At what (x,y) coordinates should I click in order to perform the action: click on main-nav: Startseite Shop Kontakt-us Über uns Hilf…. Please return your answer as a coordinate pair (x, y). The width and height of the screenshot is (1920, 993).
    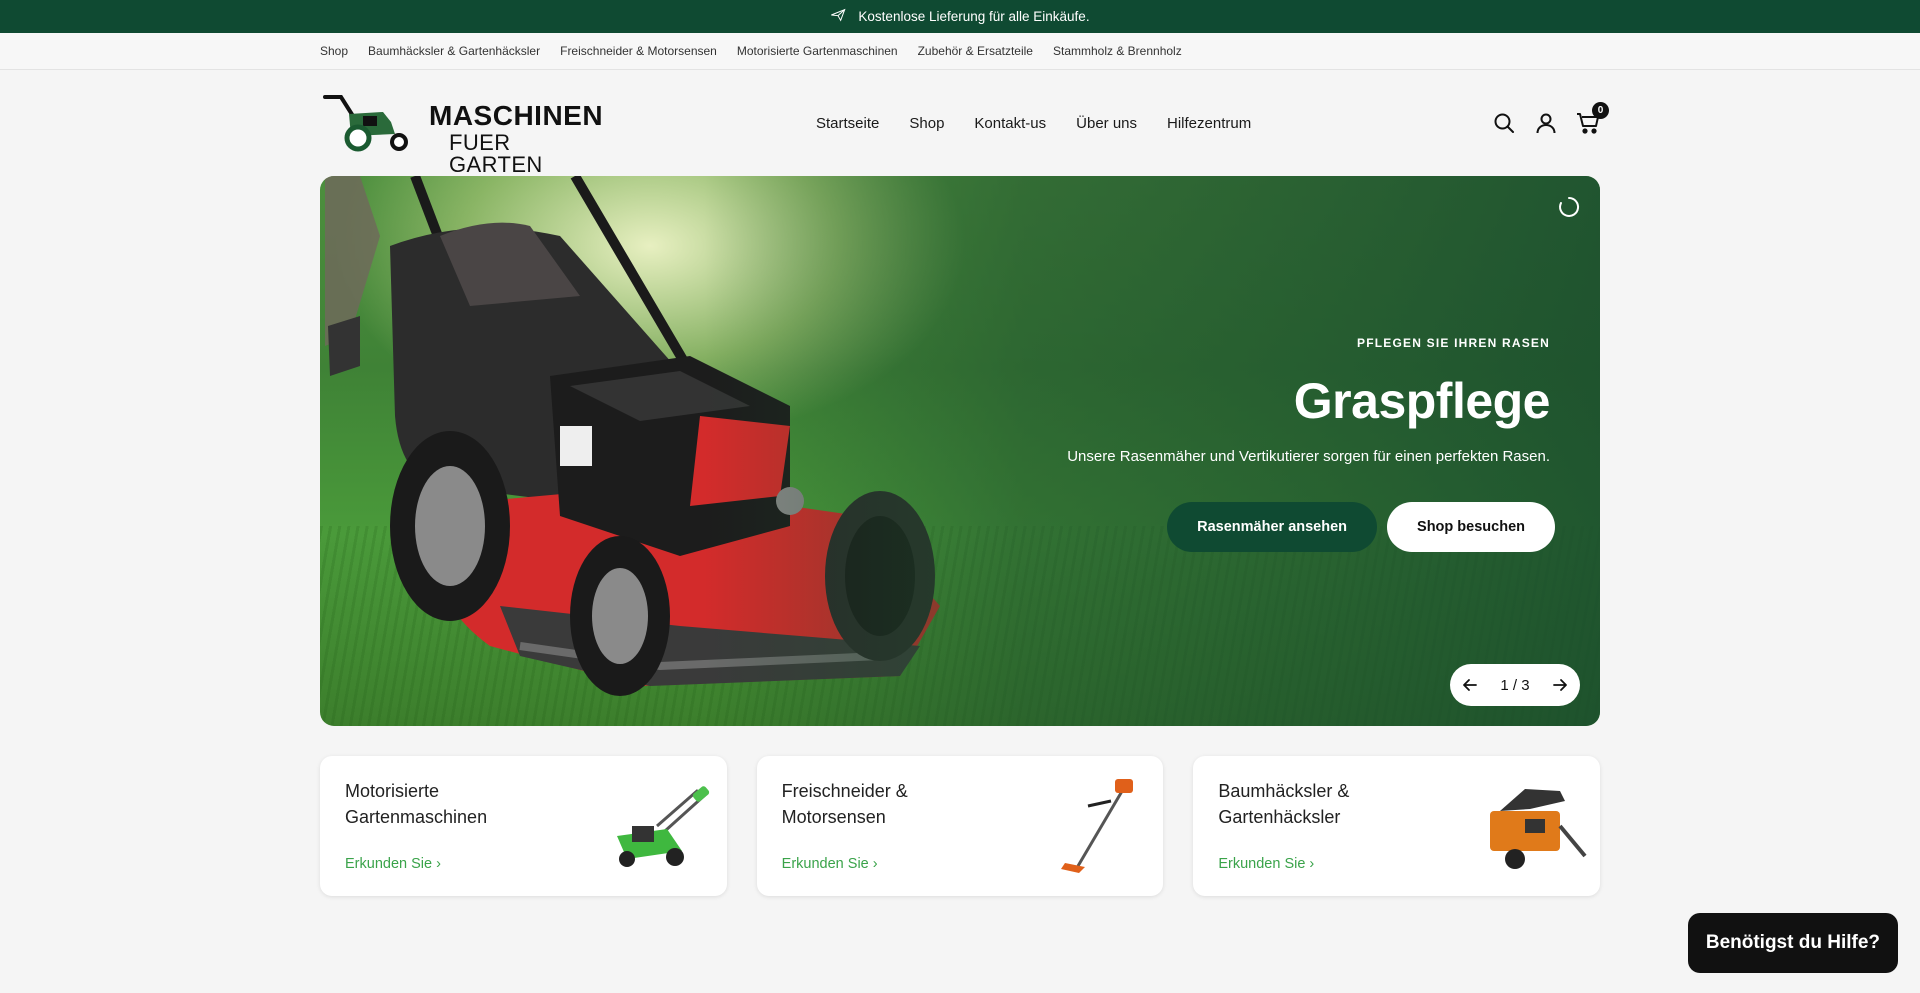
    Looking at the image, I should click on (1033, 123).